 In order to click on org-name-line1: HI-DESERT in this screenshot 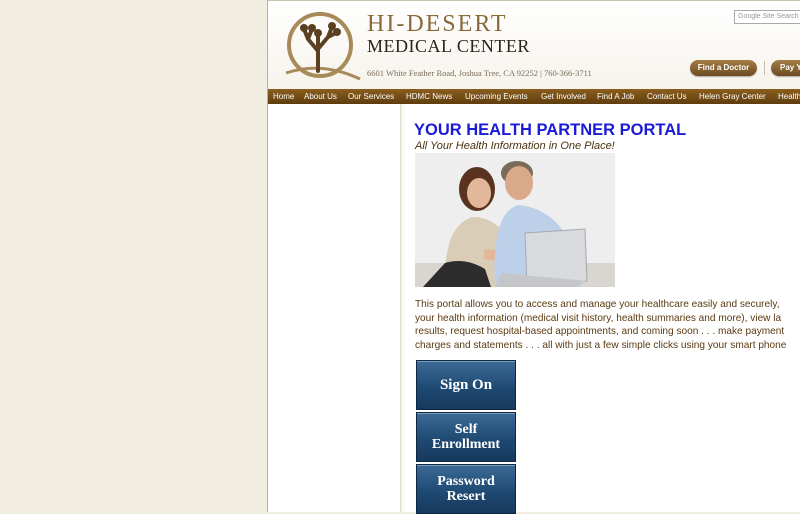, I will do `click(437, 24)`.